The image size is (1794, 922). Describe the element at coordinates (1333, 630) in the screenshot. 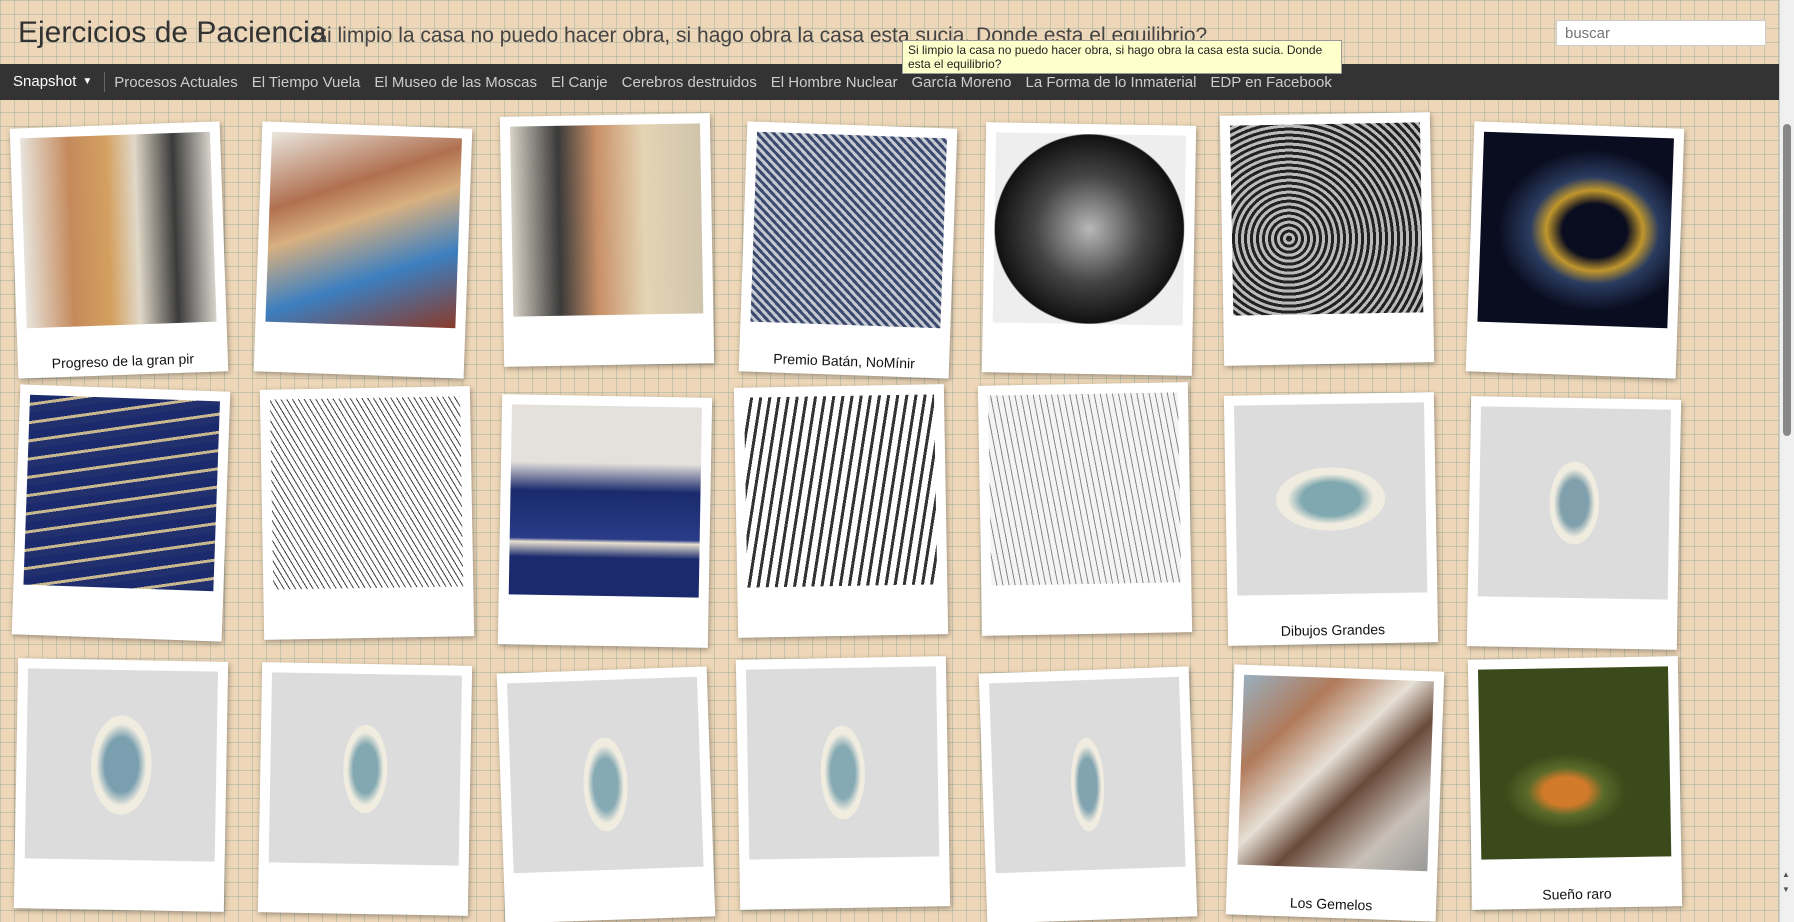

I see `caption: Dibujos Grandes` at that location.